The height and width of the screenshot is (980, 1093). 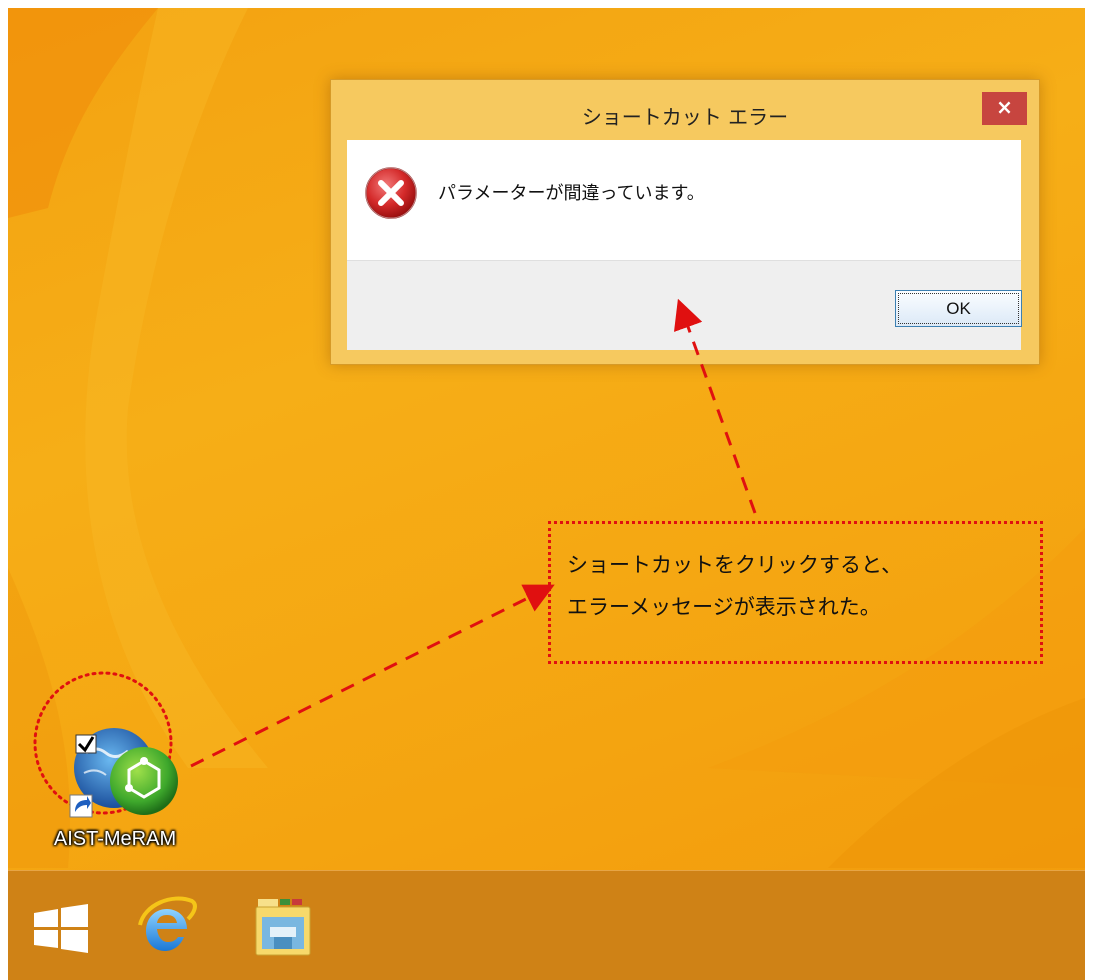 What do you see at coordinates (283, 927) in the screenshot?
I see `file-explorer-icon` at bounding box center [283, 927].